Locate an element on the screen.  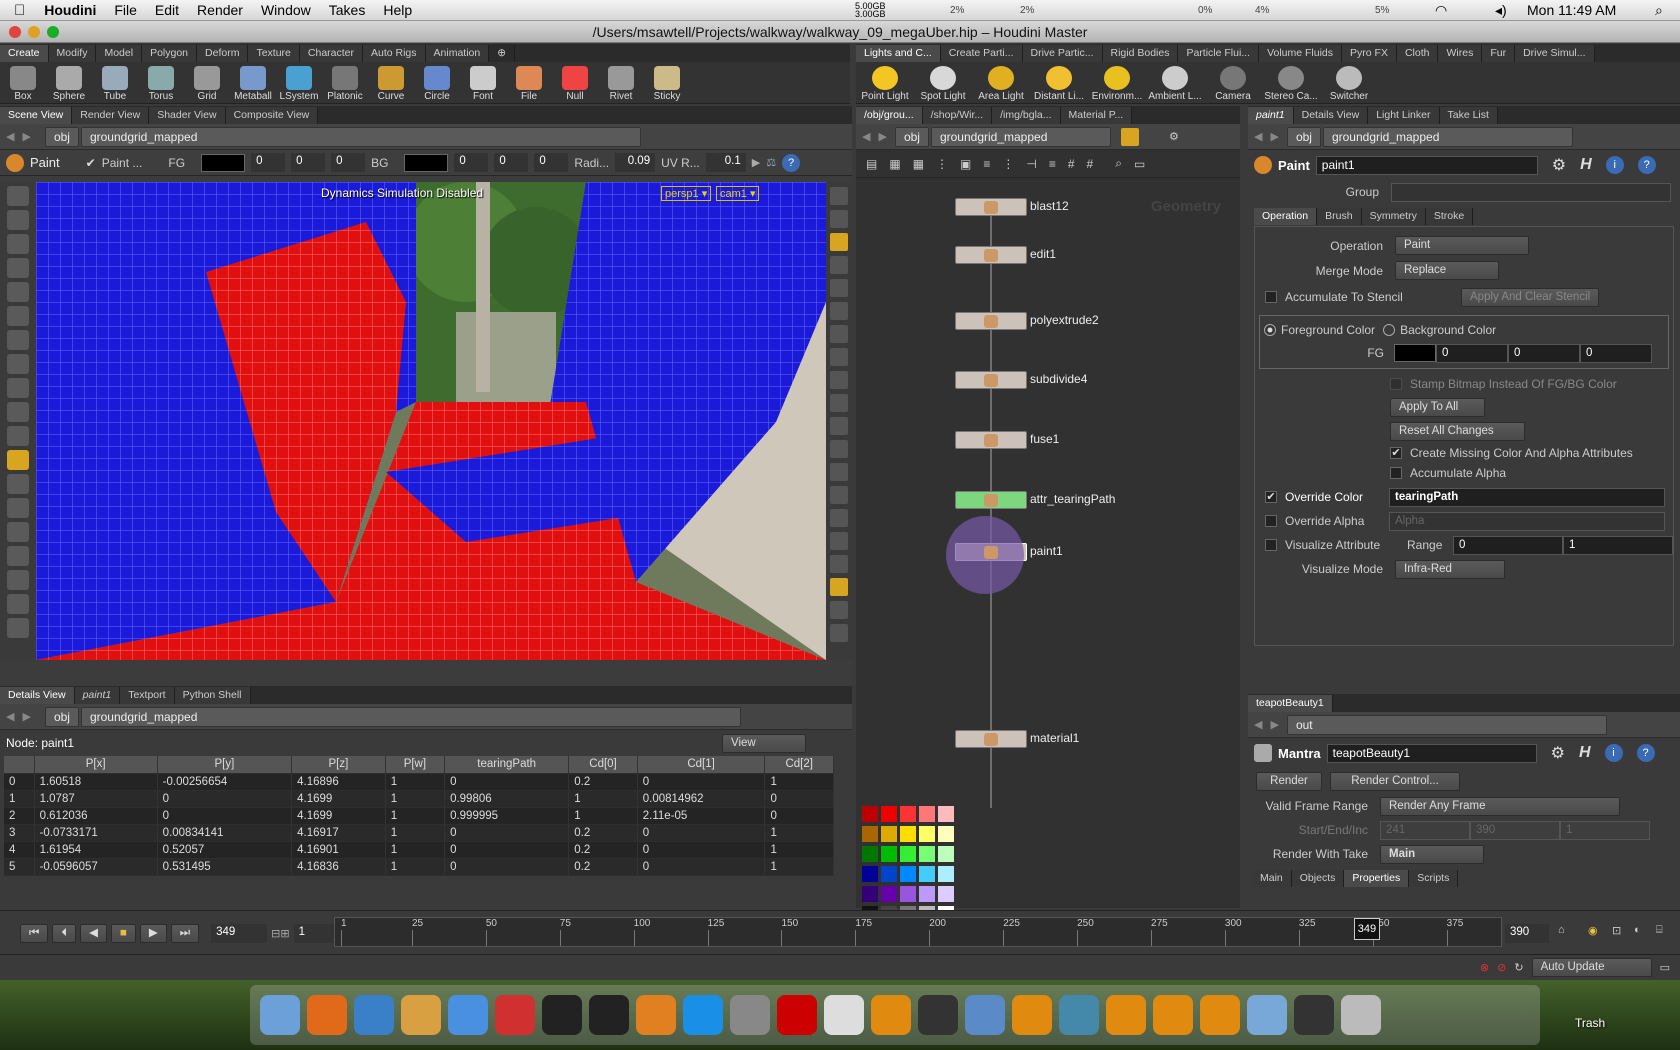
apply-to-all-button: Apply To All is located at coordinates (1437, 407).